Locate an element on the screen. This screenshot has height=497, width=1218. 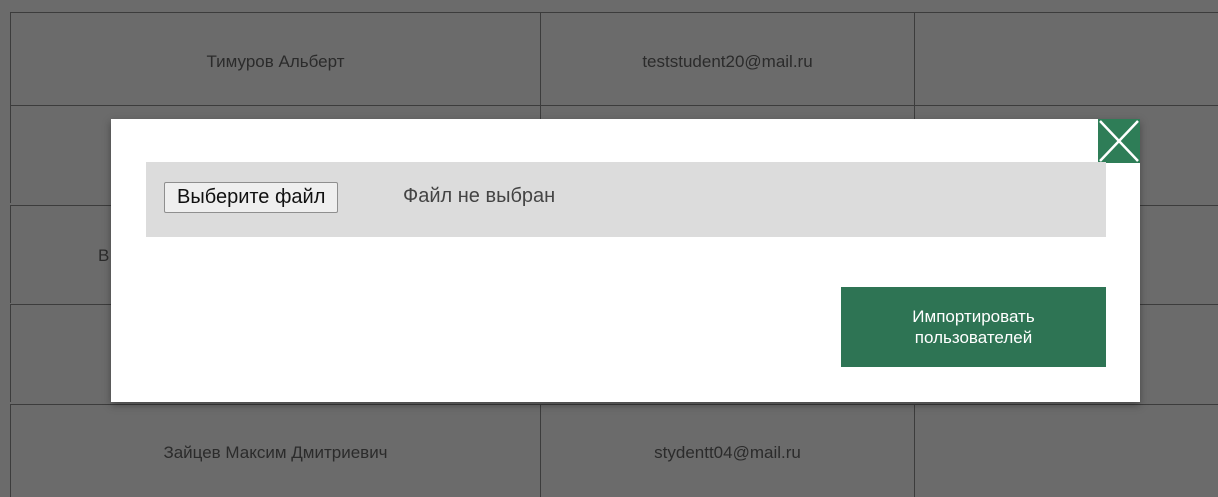
close-icon is located at coordinates (1119, 141).